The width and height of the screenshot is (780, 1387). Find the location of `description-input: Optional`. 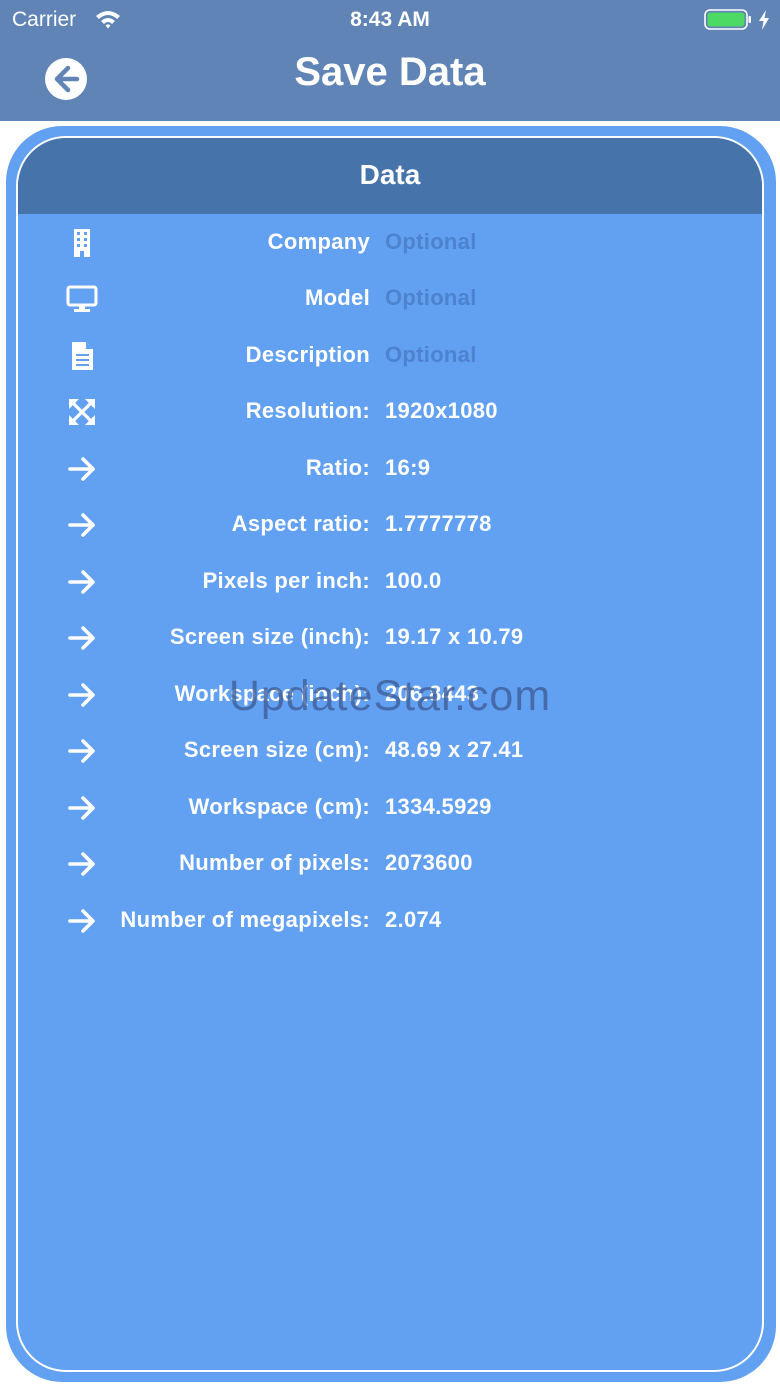

description-input: Optional is located at coordinates (431, 355).